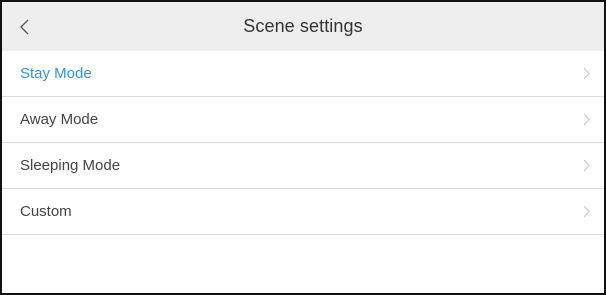 The width and height of the screenshot is (606, 295). What do you see at coordinates (70, 165) in the screenshot?
I see `scene-item-label: Sleeping Mode` at bounding box center [70, 165].